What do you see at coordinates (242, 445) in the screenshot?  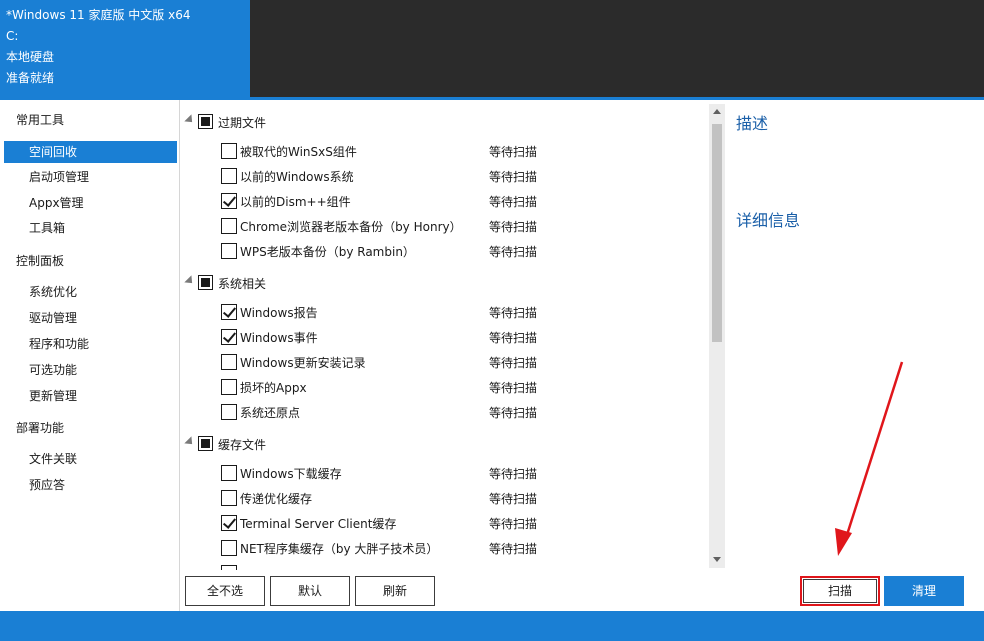 I see `category-label: 缓存文件` at bounding box center [242, 445].